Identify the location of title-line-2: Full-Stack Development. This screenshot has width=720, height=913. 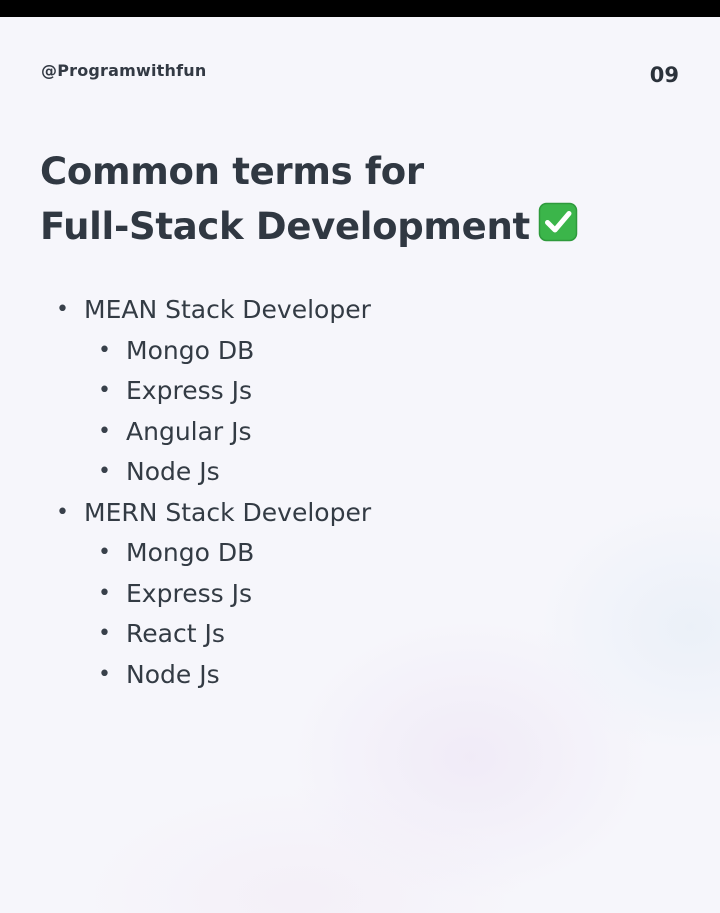
(285, 226).